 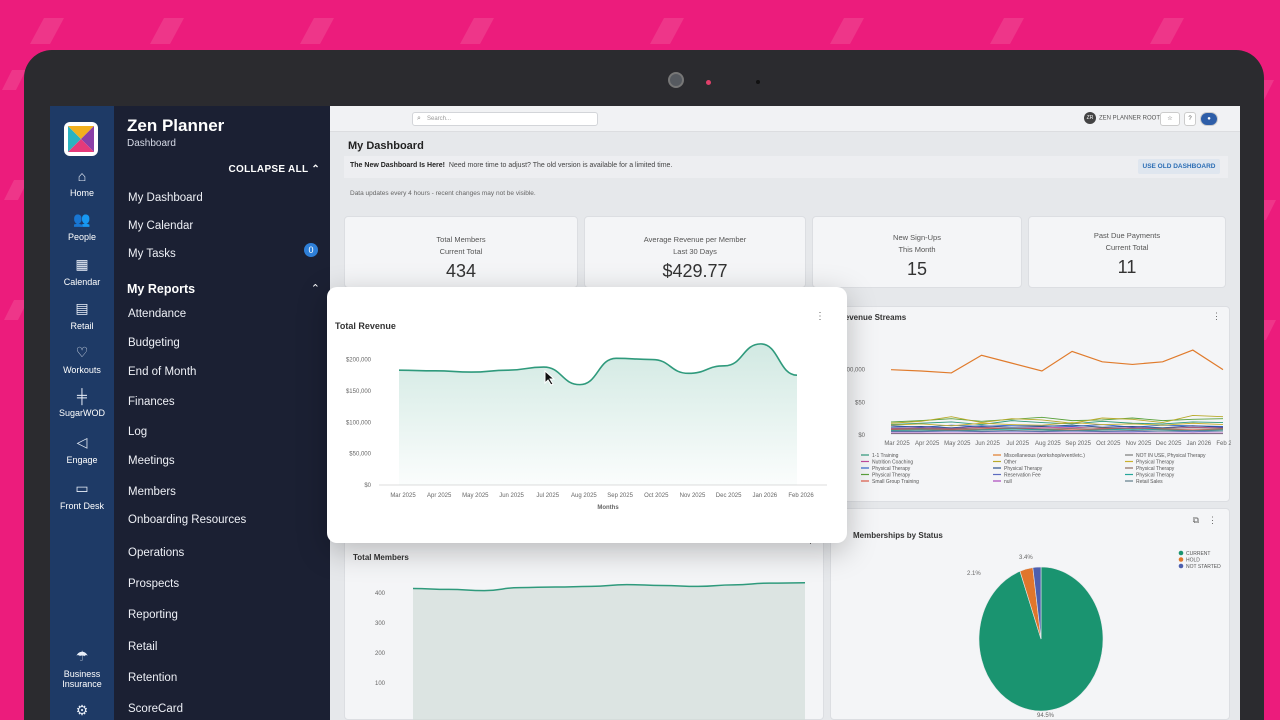 I want to click on nav-my-tasks: My Tasks, so click(x=152, y=254).